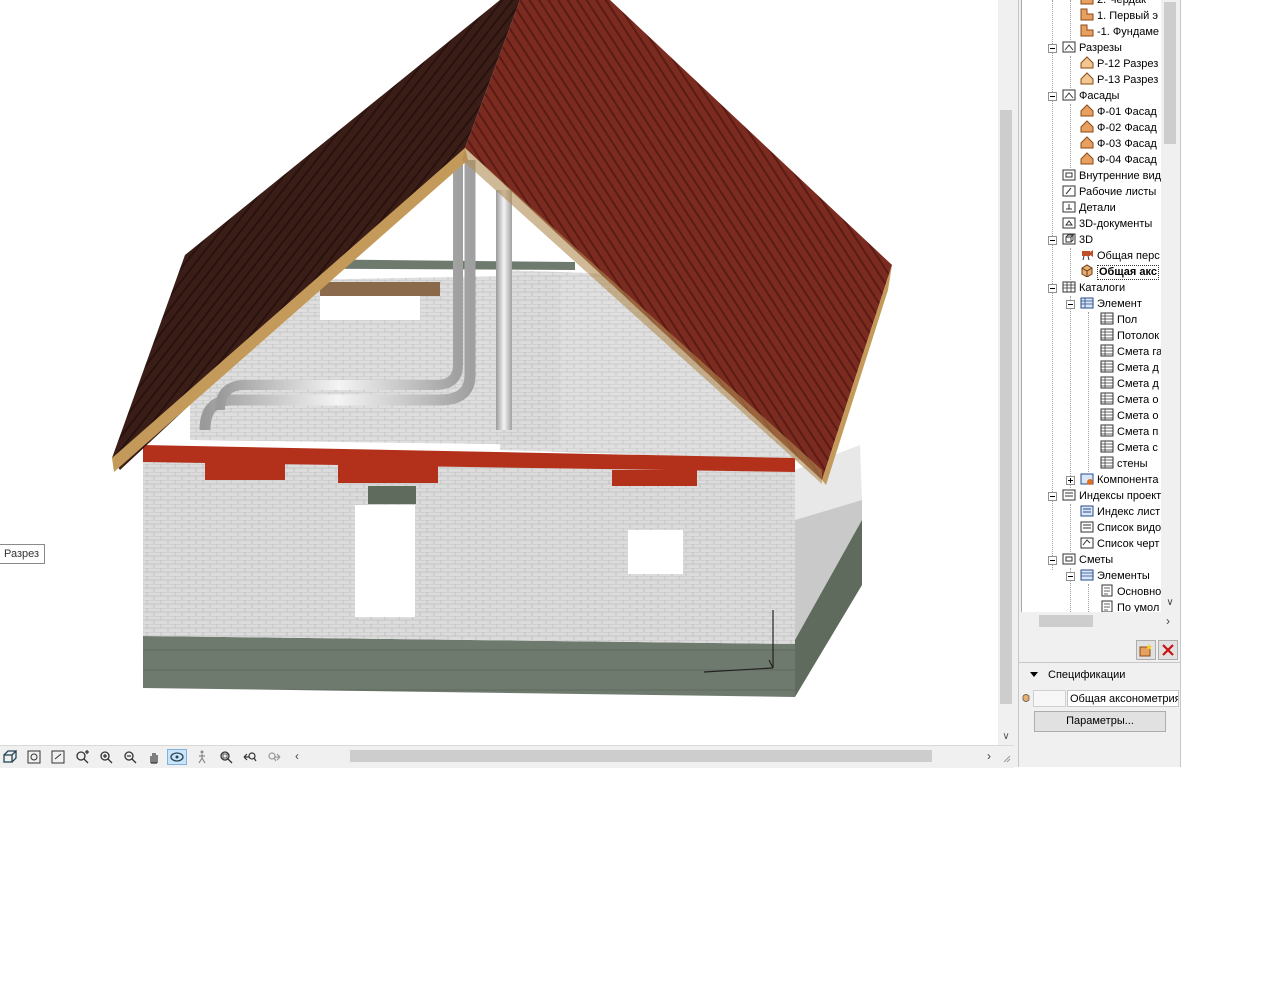 The width and height of the screenshot is (1280, 984). What do you see at coordinates (1093, 288) in the screenshot?
I see `tree-item-schedules: Каталоги` at bounding box center [1093, 288].